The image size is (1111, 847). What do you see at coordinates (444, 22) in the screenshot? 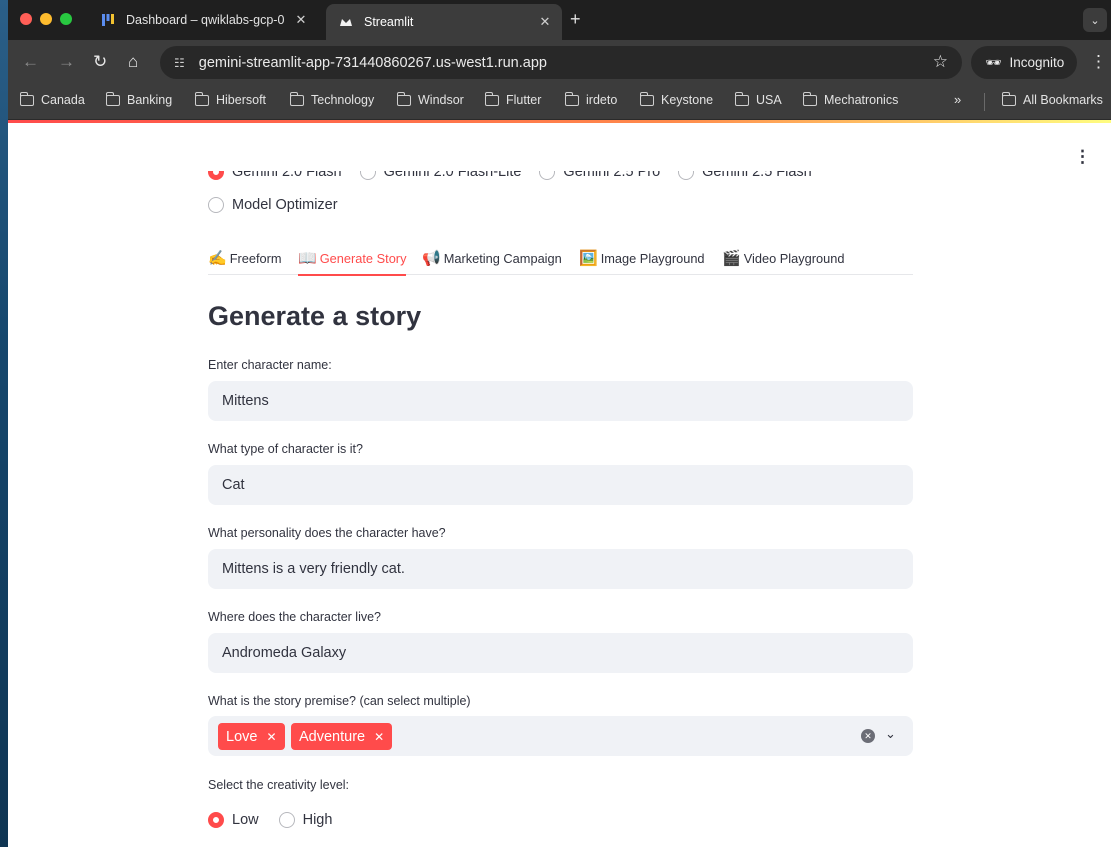
I see `browser-tab-streamlit: Streamlit ✕` at bounding box center [444, 22].